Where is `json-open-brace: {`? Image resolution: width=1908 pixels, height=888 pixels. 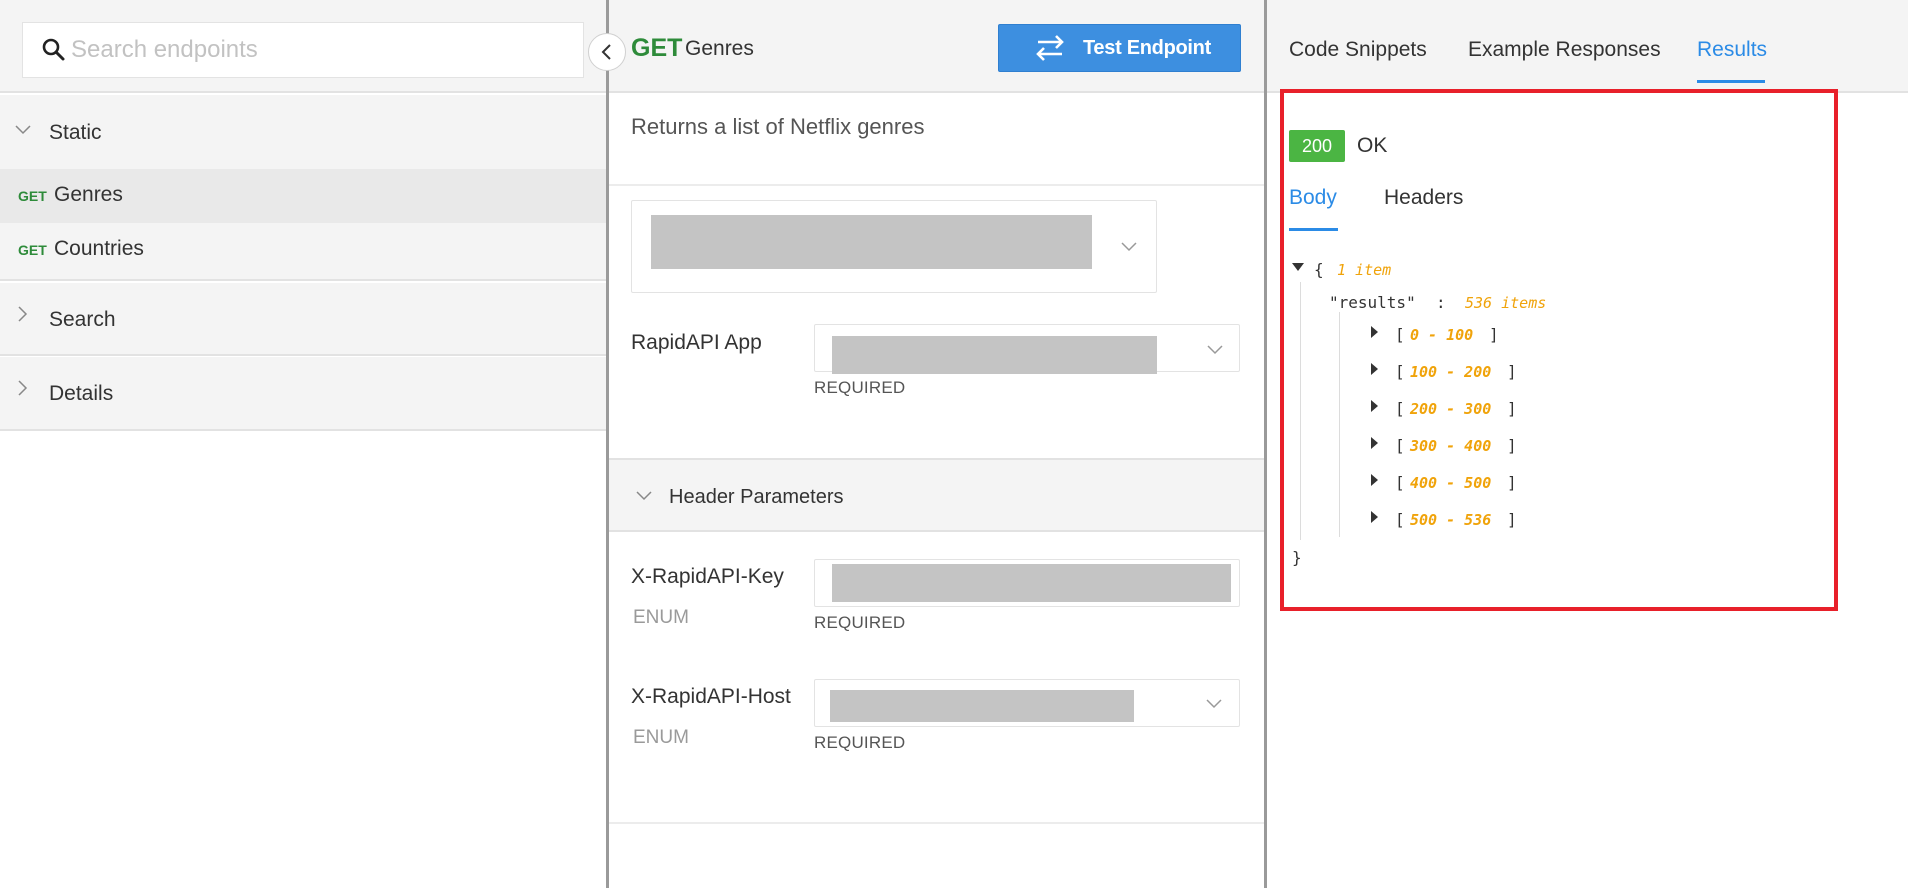
json-open-brace: { is located at coordinates (1319, 269).